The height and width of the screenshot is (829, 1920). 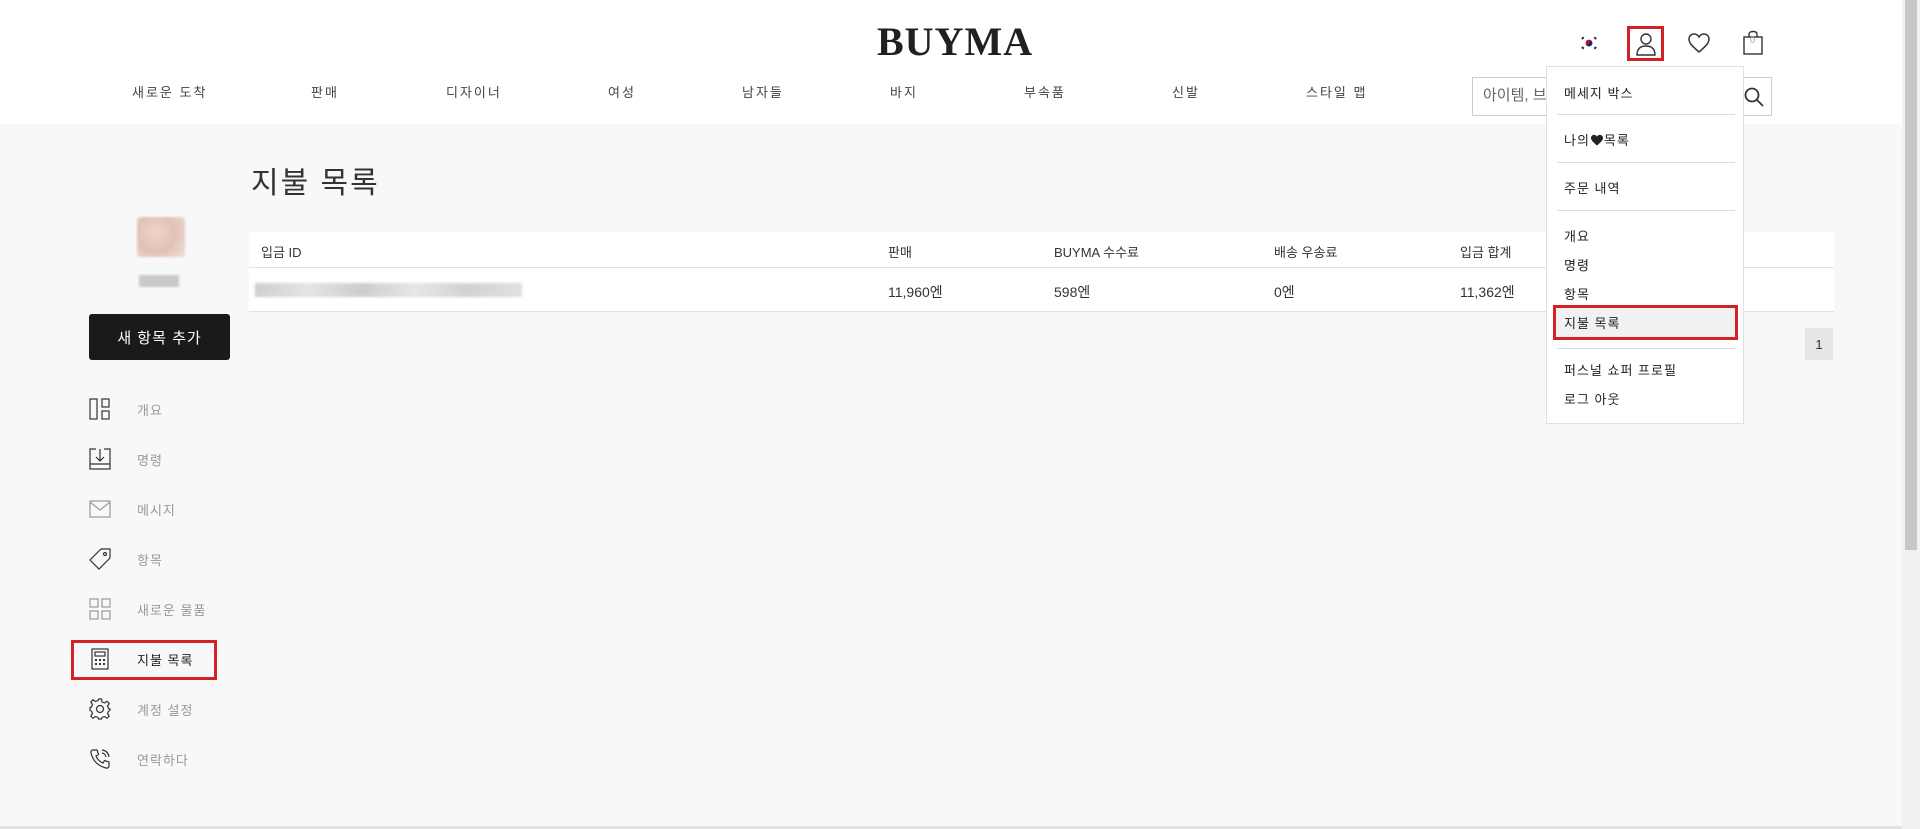 I want to click on menu-item-wishlist: 나의 목록, so click(x=1597, y=139).